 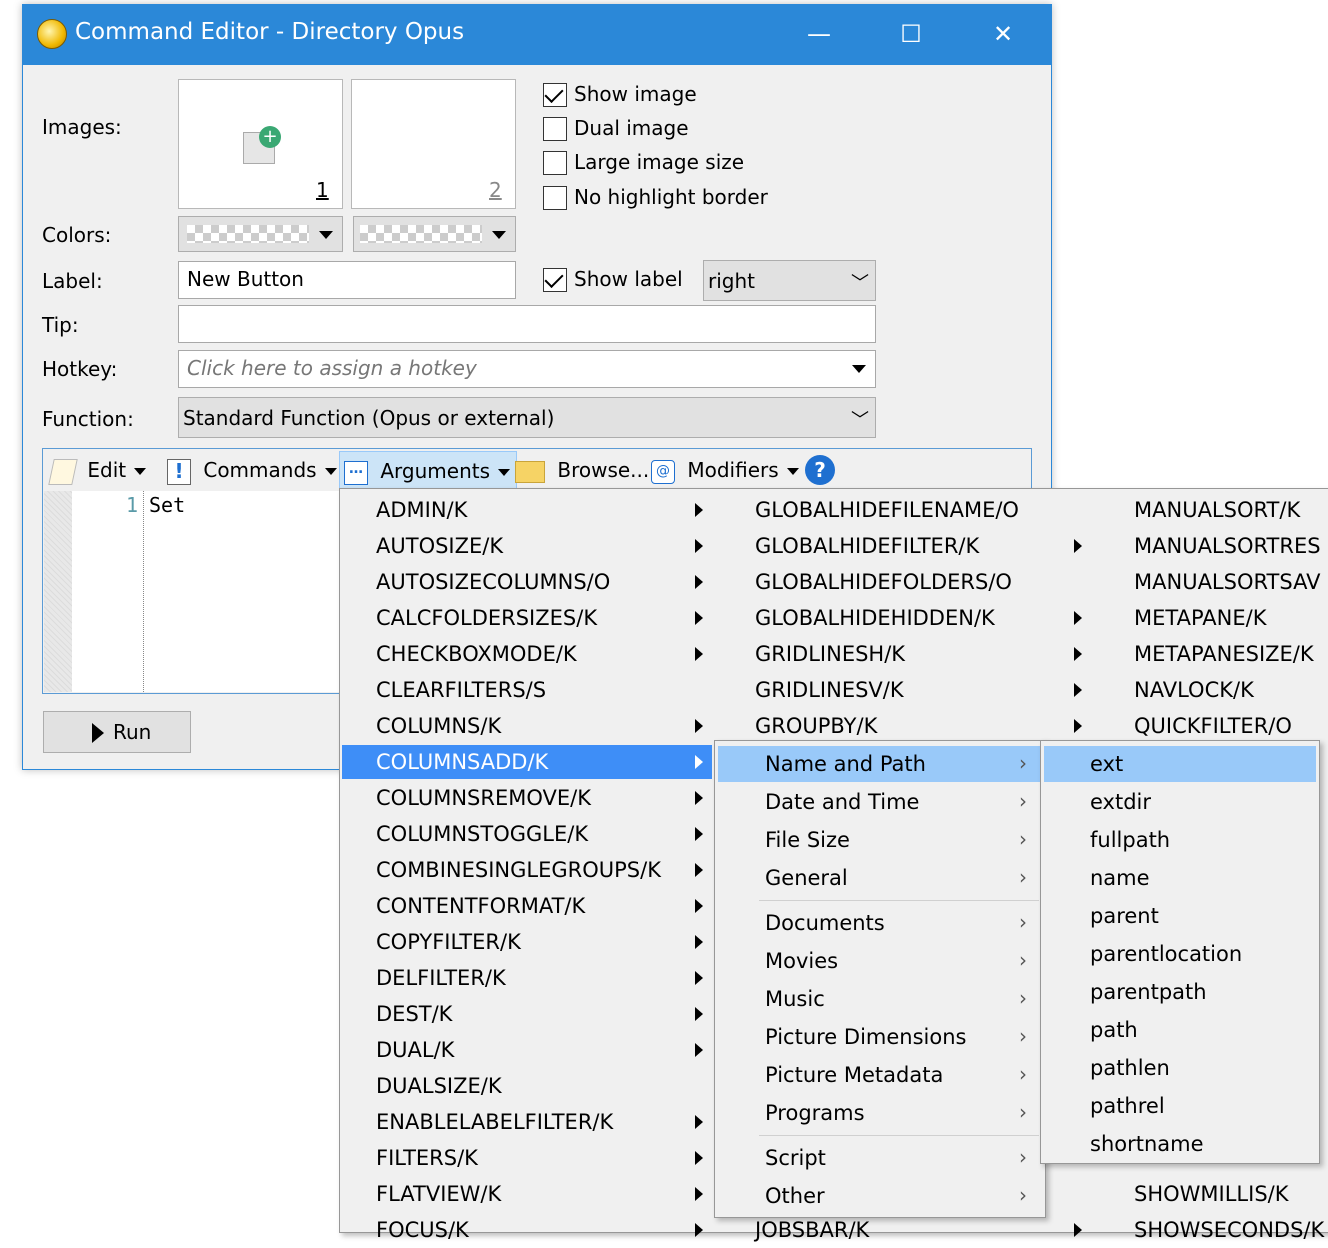 What do you see at coordinates (428, 470) in the screenshot?
I see `arguments-menu-button: … Arguments` at bounding box center [428, 470].